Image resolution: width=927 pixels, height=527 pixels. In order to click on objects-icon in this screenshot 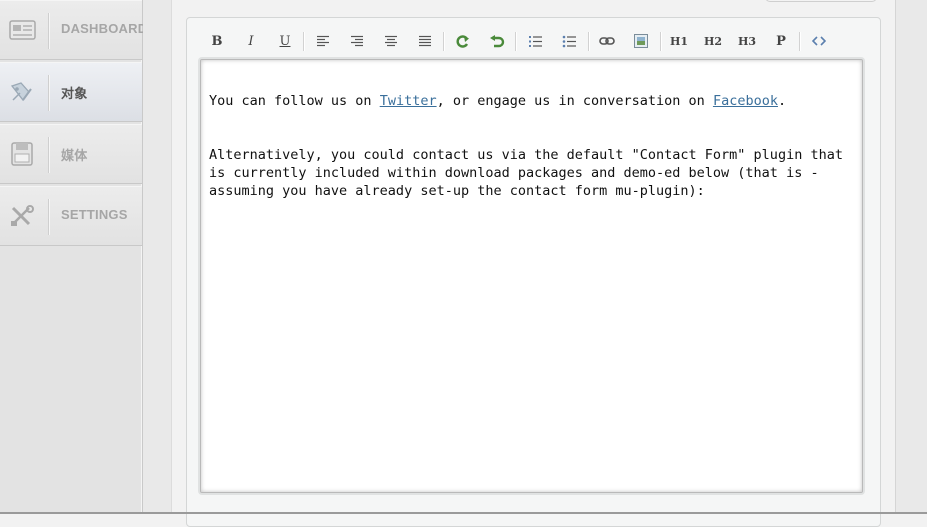, I will do `click(23, 92)`.